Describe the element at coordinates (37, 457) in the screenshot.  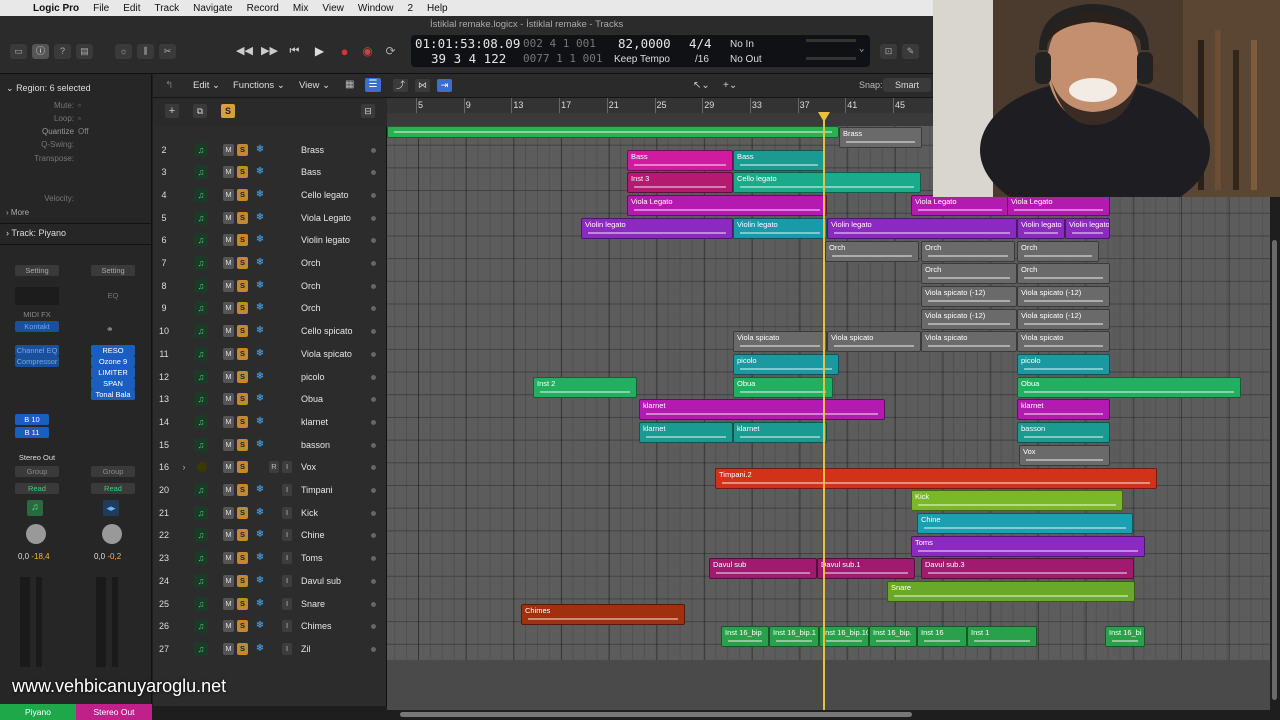
I see `output-slot: Stereo Out` at that location.